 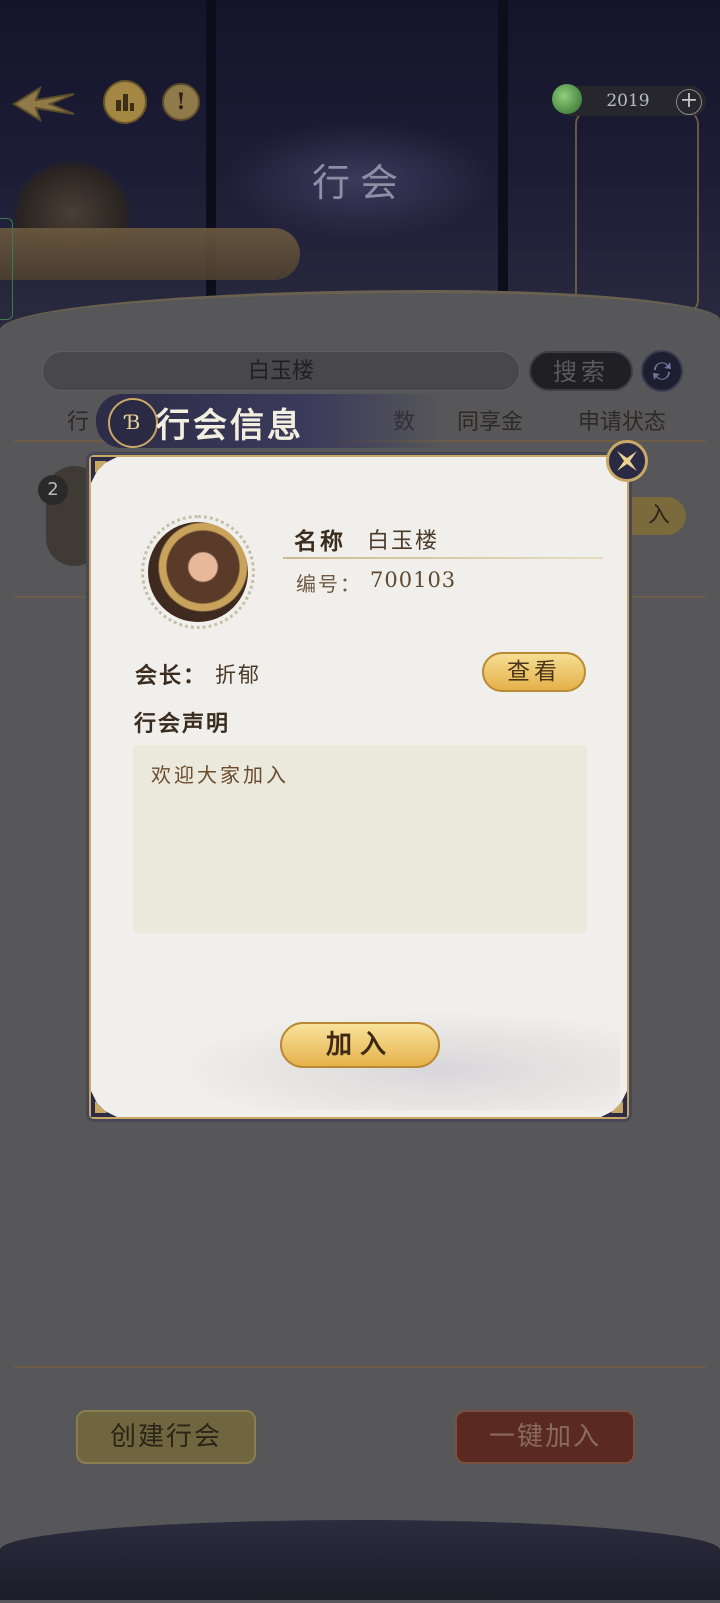 What do you see at coordinates (238, 675) in the screenshot?
I see `guild-leader-value: 折郁` at bounding box center [238, 675].